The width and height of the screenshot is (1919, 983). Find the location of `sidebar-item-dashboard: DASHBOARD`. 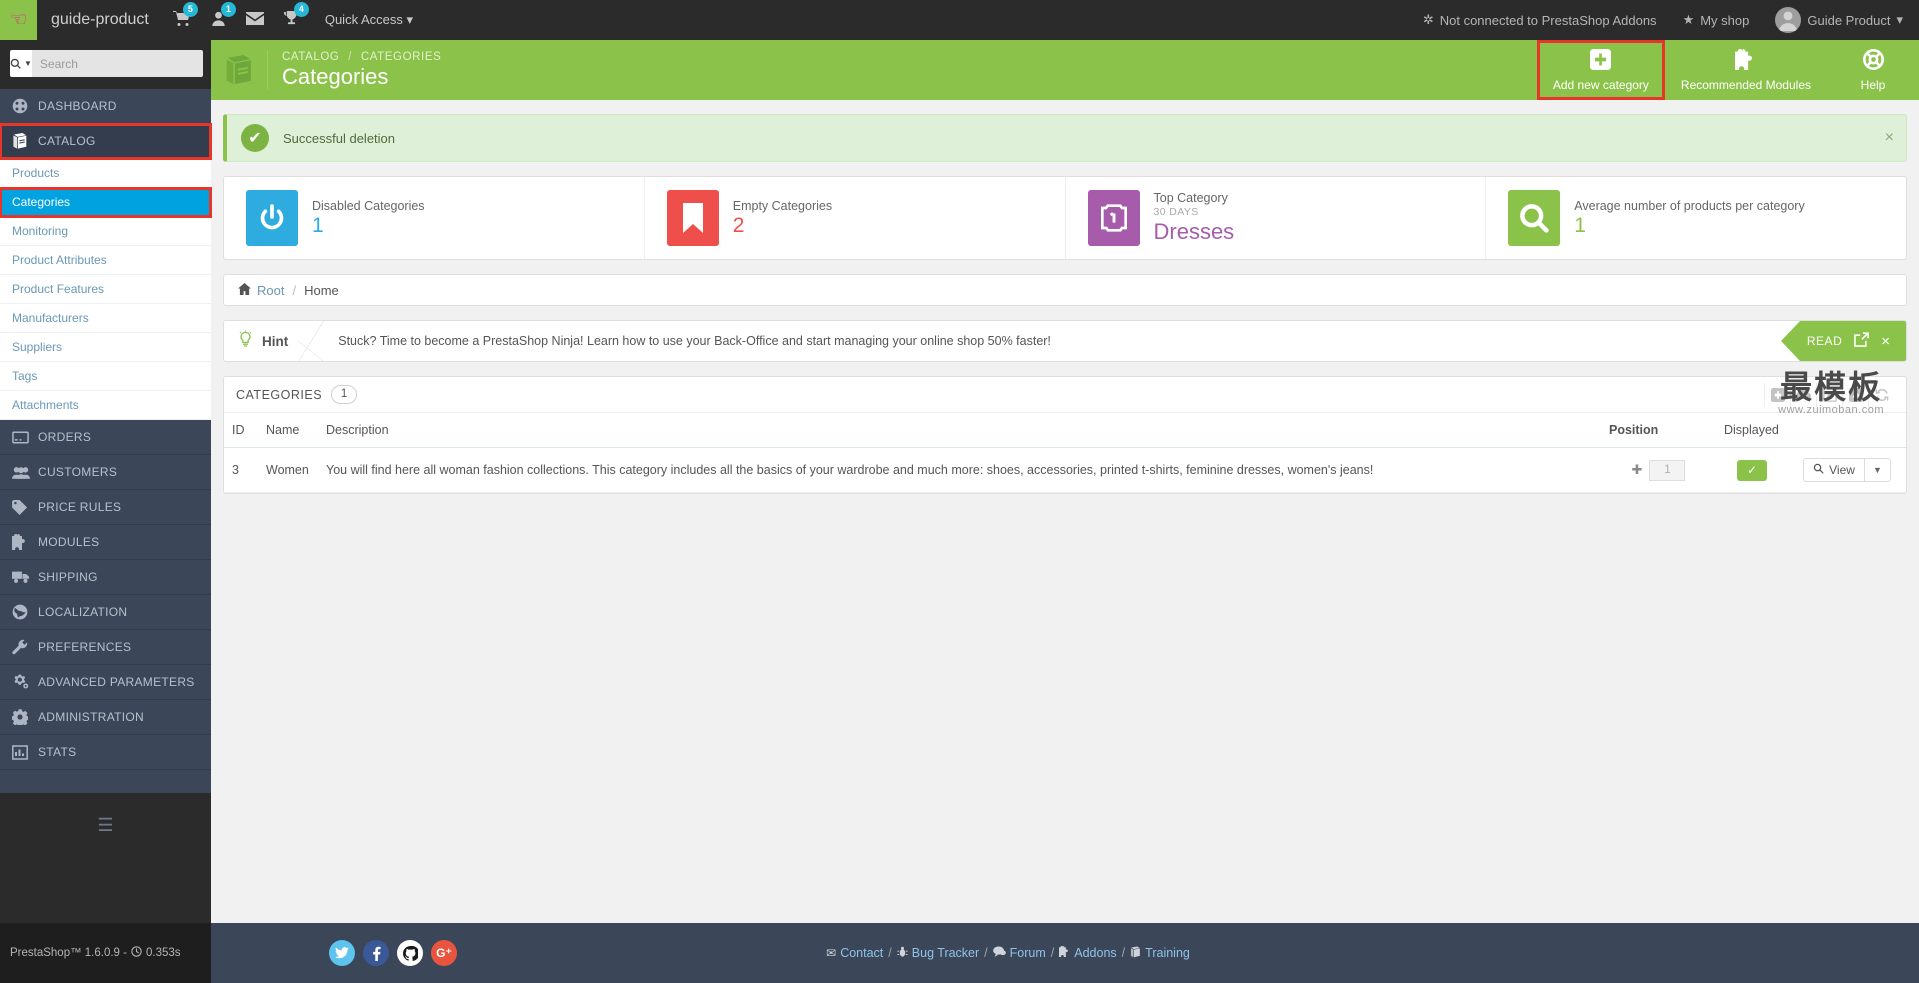

sidebar-item-dashboard: DASHBOARD is located at coordinates (105, 106).